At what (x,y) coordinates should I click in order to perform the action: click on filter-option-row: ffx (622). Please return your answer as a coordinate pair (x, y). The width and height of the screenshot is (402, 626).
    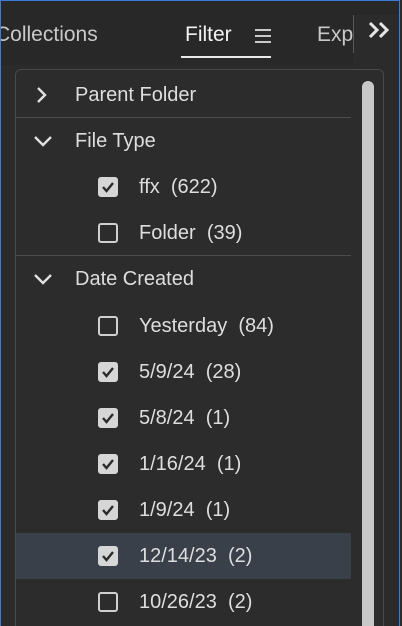
    Looking at the image, I should click on (183, 187).